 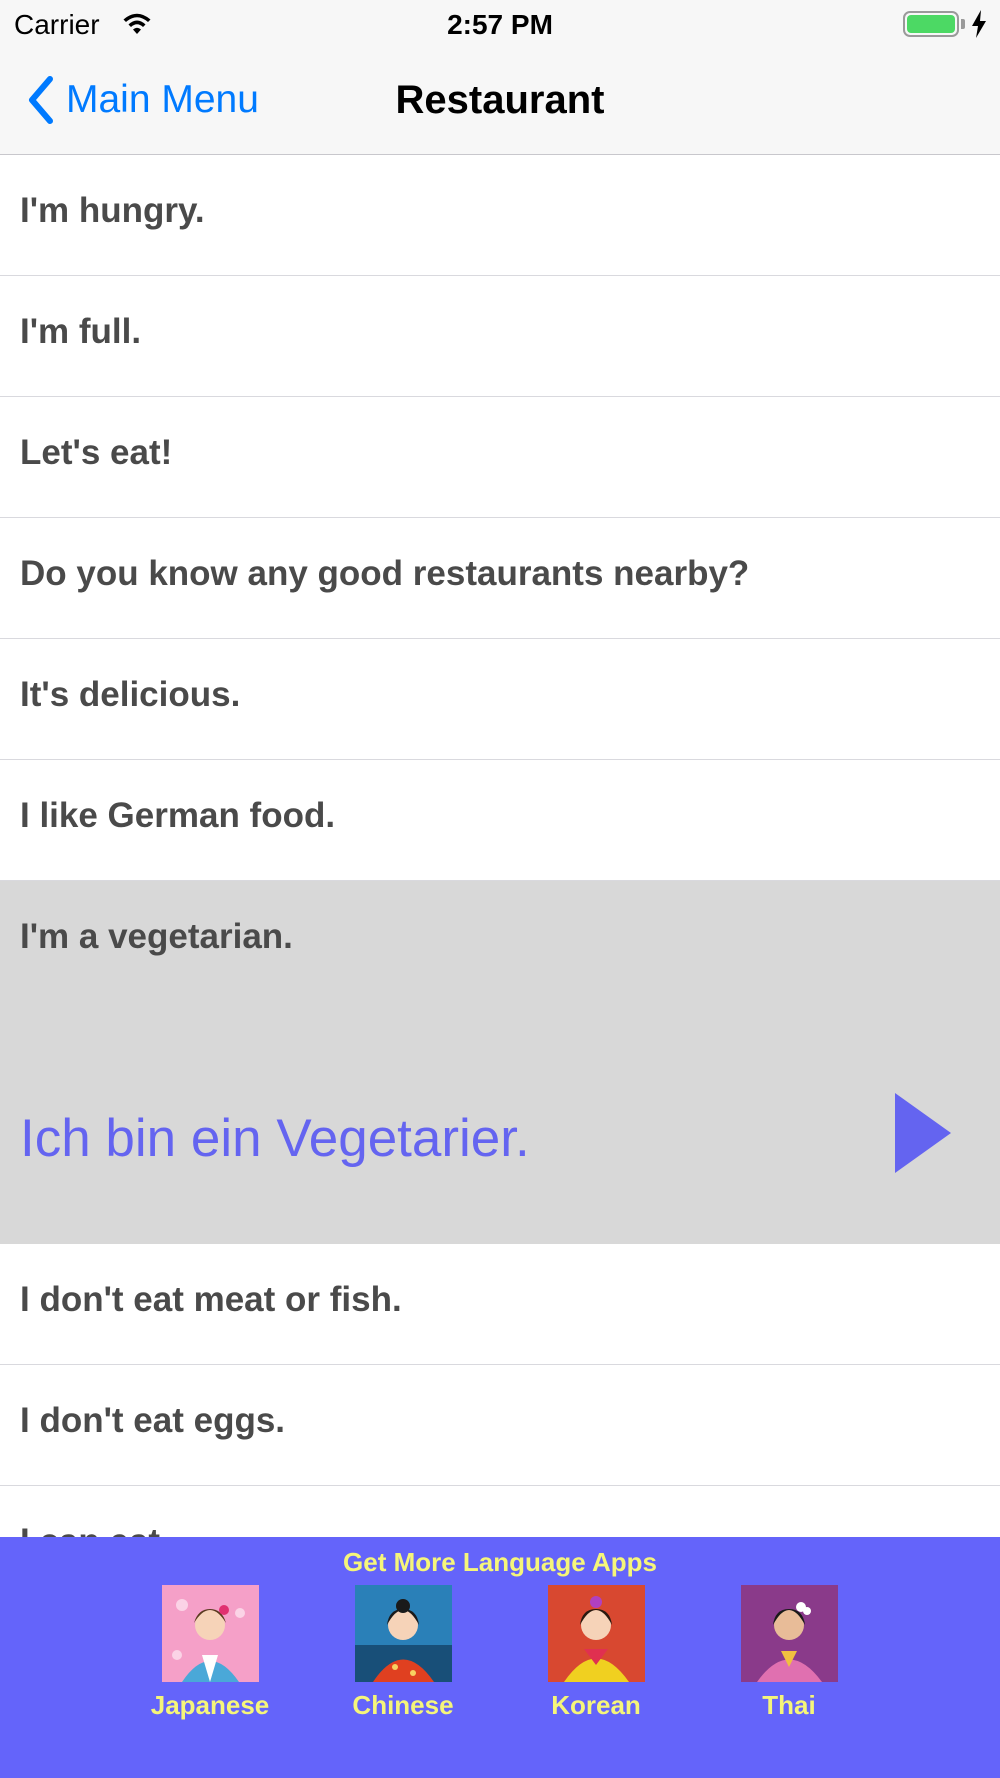 What do you see at coordinates (596, 1633) in the screenshot?
I see `korean-app-icon` at bounding box center [596, 1633].